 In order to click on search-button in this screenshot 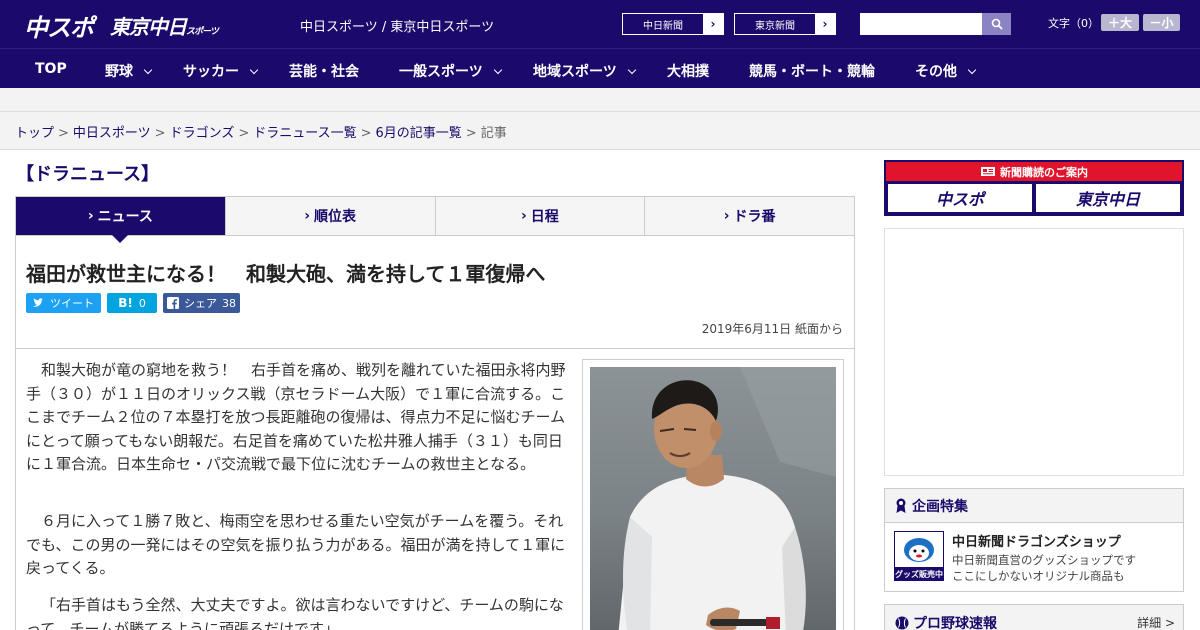, I will do `click(996, 24)`.